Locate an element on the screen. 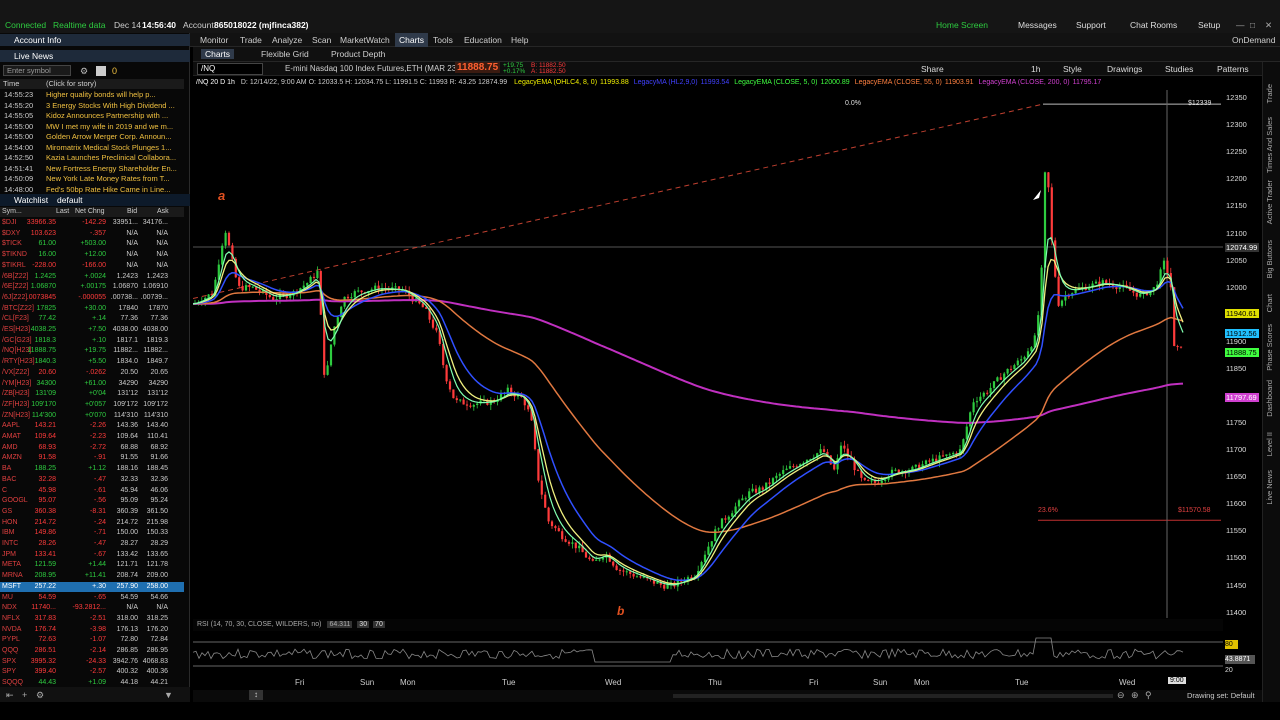 This screenshot has width=1280, height=720. watchlist-row: MU 54.59 -.65 54.59 54.66 is located at coordinates (92, 598).